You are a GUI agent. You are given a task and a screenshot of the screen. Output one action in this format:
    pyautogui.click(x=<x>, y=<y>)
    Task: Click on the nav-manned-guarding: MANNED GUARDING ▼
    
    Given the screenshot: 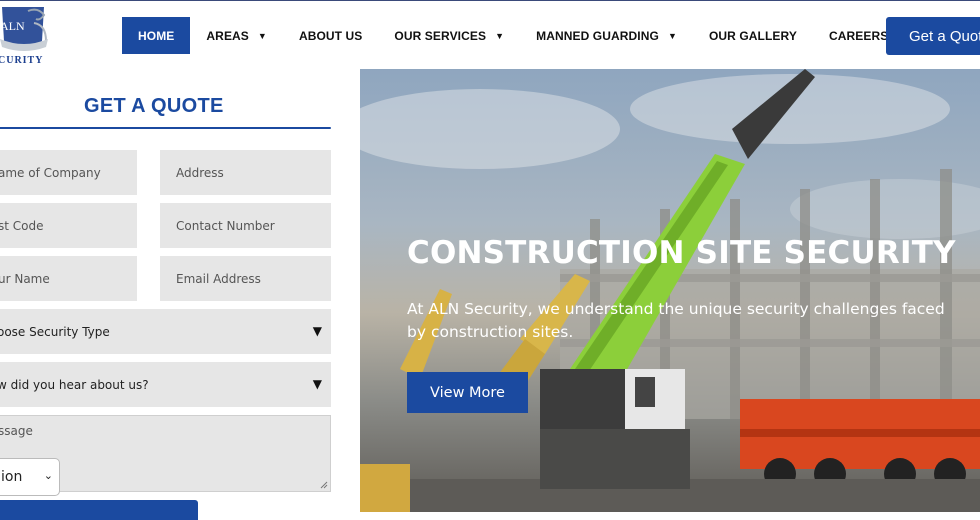 What is the action you would take?
    pyautogui.click(x=606, y=35)
    